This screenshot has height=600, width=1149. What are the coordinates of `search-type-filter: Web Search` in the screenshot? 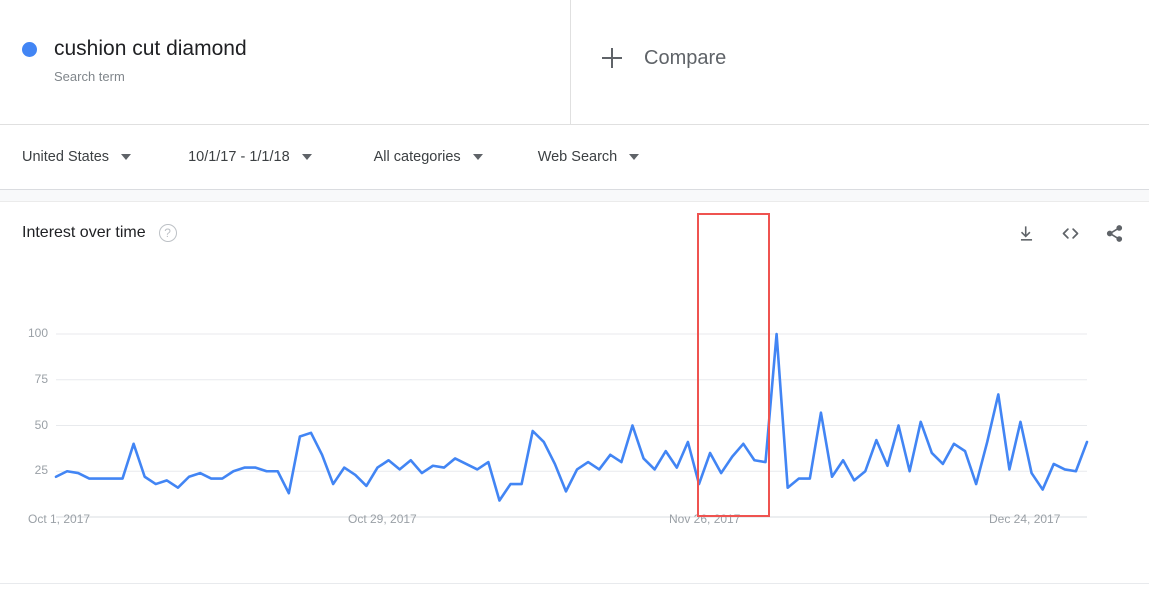 It's located at (589, 157).